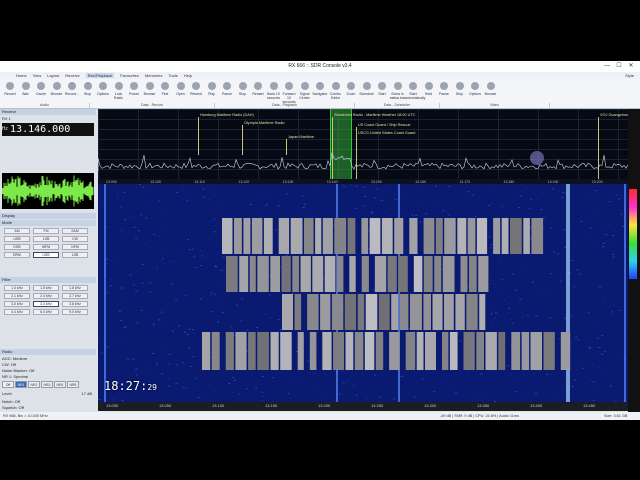 The height and width of the screenshot is (480, 640). What do you see at coordinates (46, 255) in the screenshot?
I see `mode-button-10: USB` at bounding box center [46, 255].